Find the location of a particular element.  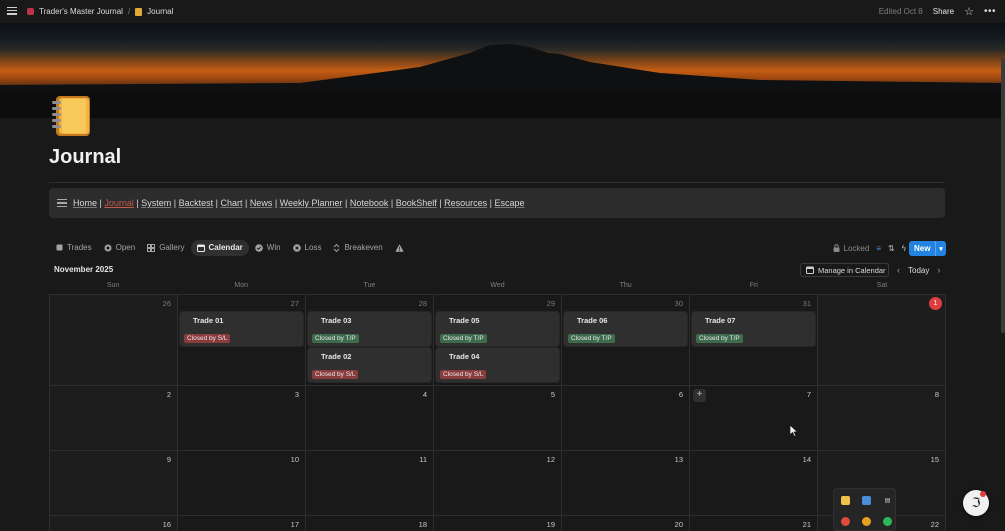

share-button: Share is located at coordinates (943, 11).